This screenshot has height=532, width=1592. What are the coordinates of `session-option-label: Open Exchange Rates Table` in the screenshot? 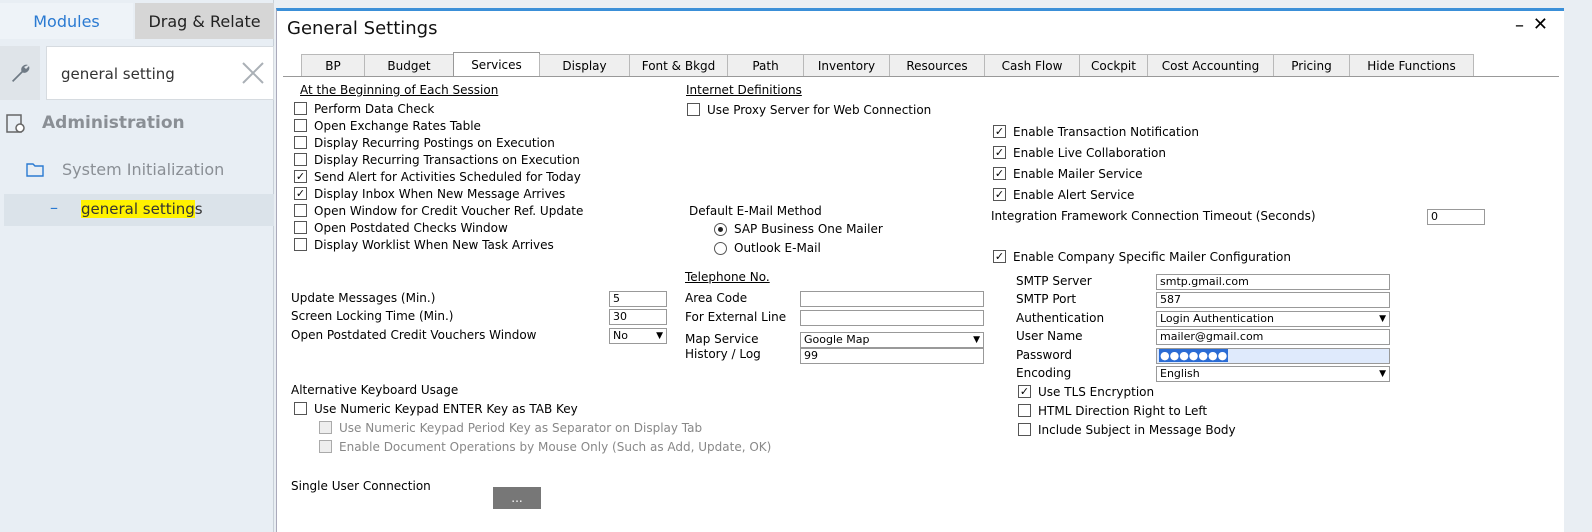 It's located at (397, 126).